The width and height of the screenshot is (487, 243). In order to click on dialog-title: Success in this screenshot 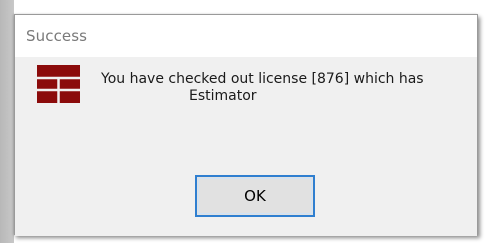, I will do `click(57, 36)`.